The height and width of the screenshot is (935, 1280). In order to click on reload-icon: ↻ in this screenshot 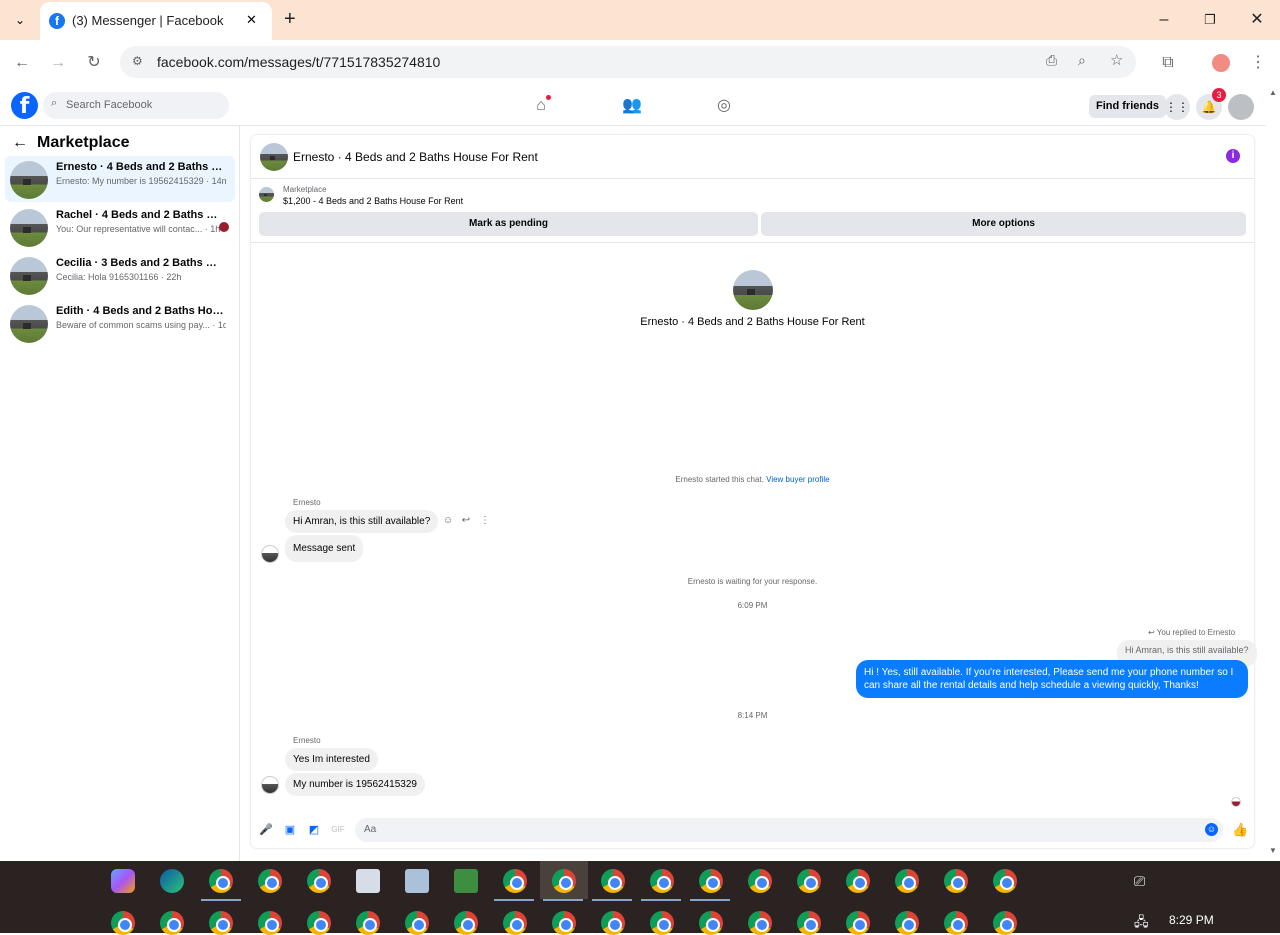, I will do `click(94, 63)`.